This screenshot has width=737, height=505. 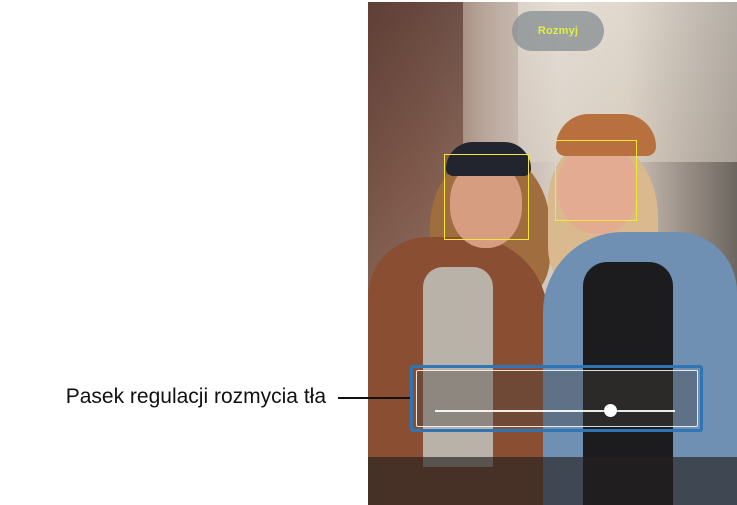 I want to click on face-detection-frame-left, so click(x=486, y=197).